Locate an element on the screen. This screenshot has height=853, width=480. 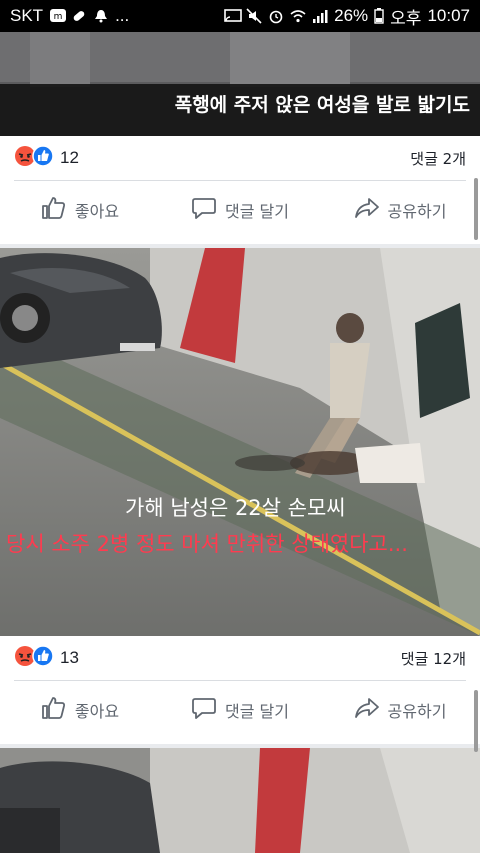
status-bar: SKT m ... 26% 오후 10:07 is located at coordinates (240, 16).